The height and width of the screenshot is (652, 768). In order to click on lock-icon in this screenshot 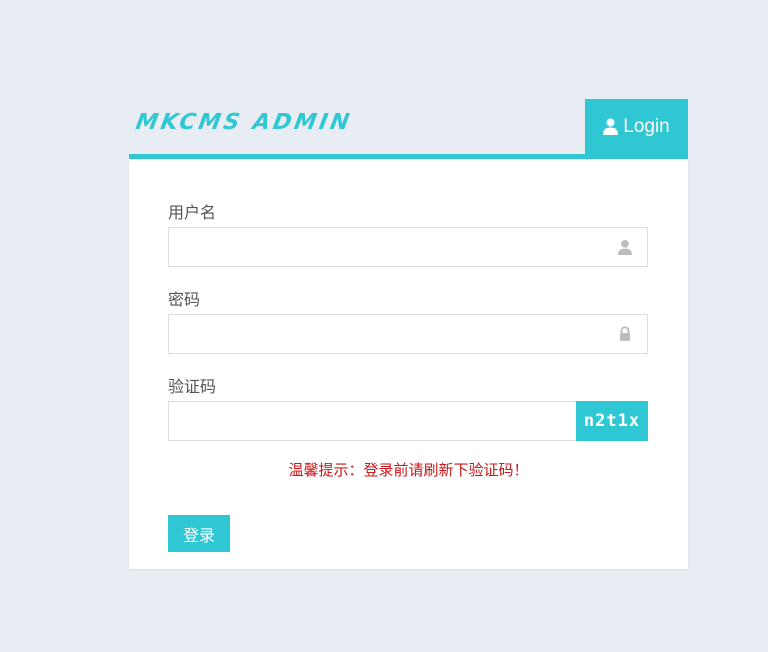, I will do `click(625, 333)`.